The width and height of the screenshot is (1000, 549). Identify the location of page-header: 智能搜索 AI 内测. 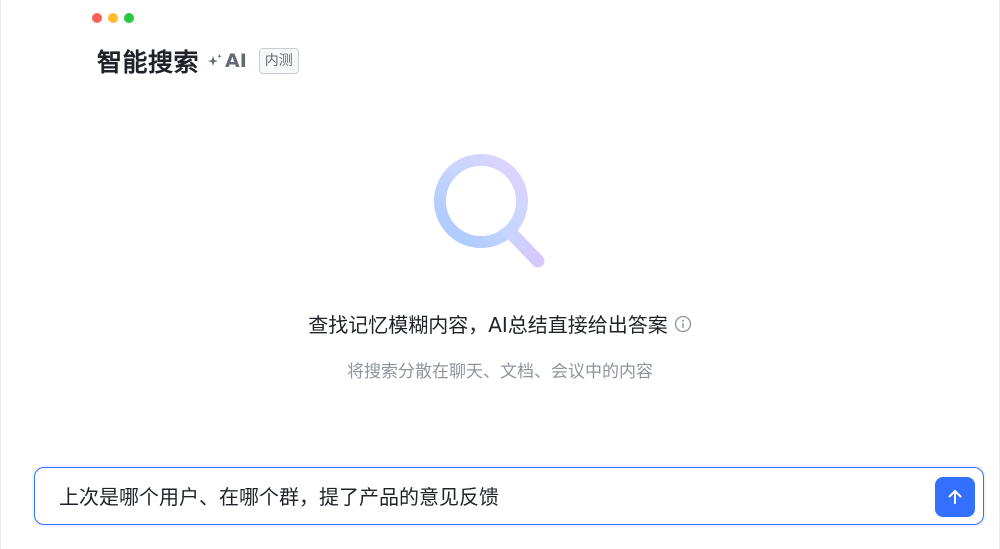
(198, 61).